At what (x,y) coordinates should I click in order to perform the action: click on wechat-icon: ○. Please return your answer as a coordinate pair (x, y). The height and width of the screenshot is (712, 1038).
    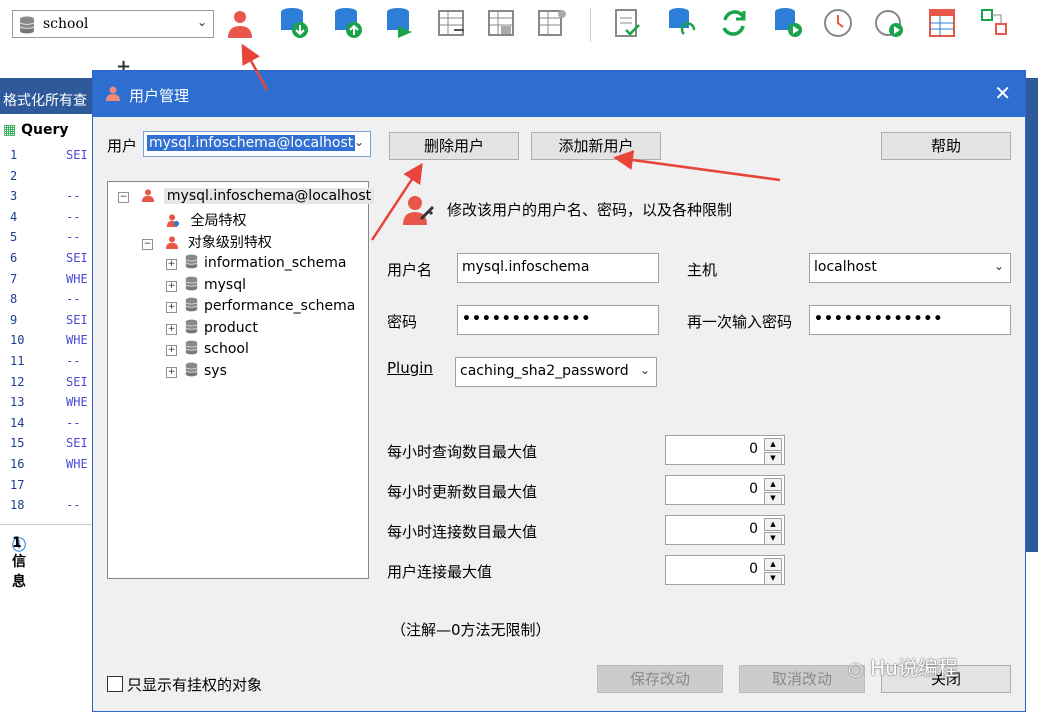
    Looking at the image, I should click on (856, 669).